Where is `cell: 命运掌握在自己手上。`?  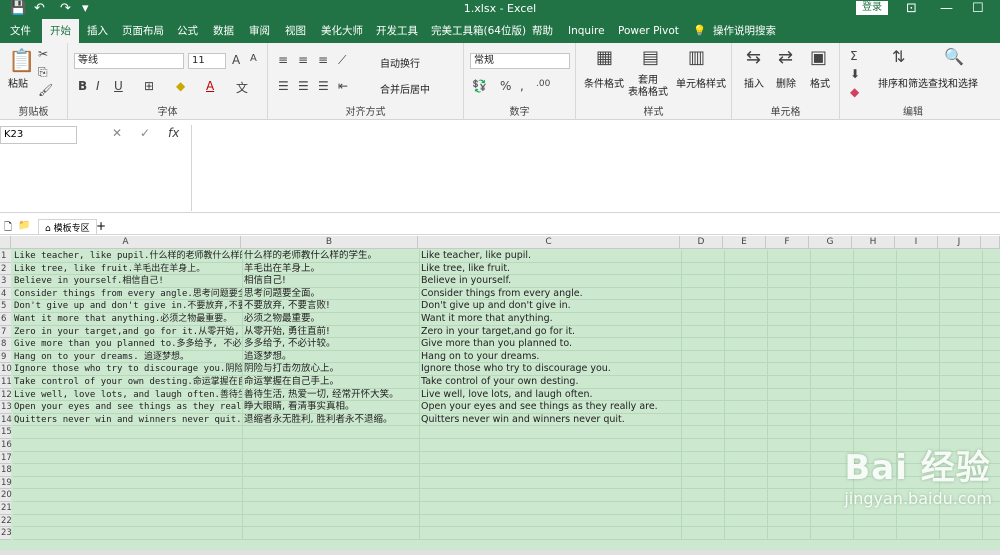
cell: 命运掌握在自己手上。 is located at coordinates (331, 382).